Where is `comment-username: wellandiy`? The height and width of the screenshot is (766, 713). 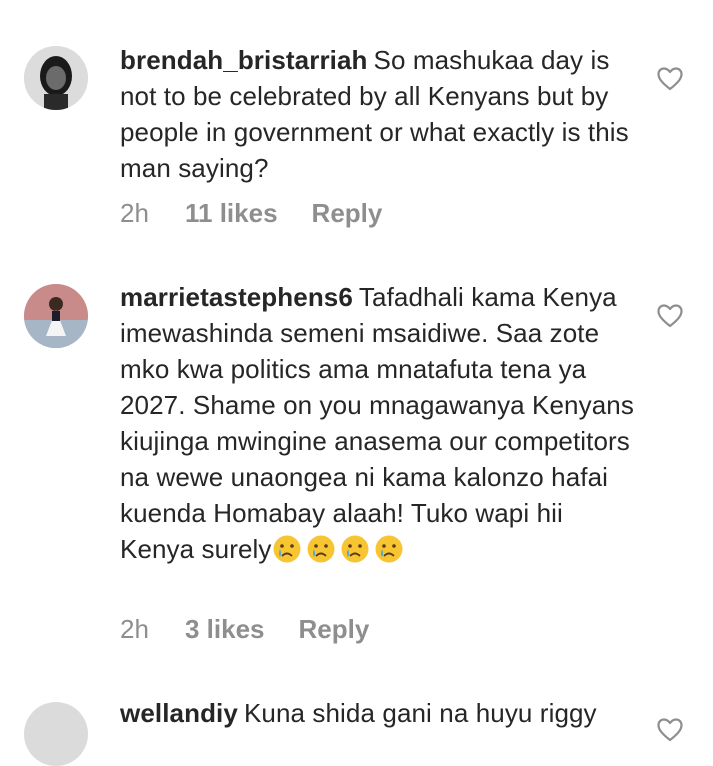 comment-username: wellandiy is located at coordinates (179, 713).